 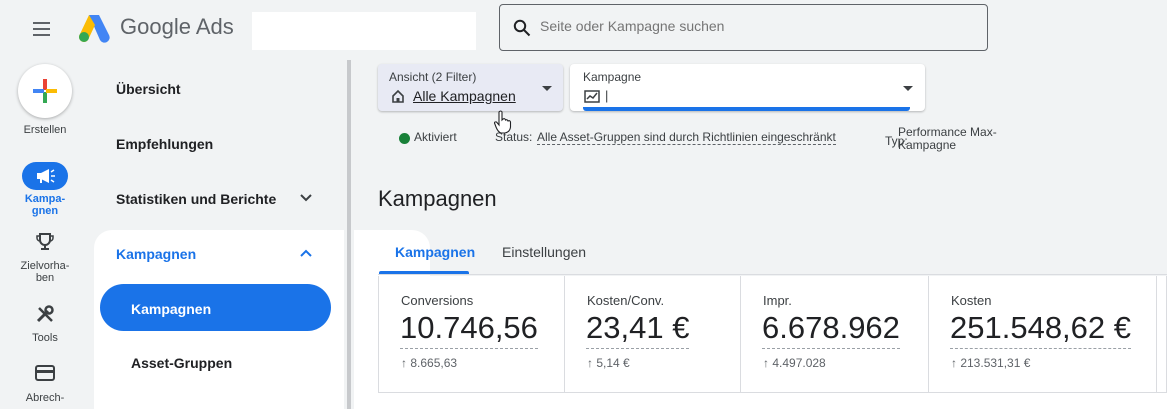 What do you see at coordinates (45, 205) in the screenshot?
I see `rail-label-campaigns: Kampa-gnen` at bounding box center [45, 205].